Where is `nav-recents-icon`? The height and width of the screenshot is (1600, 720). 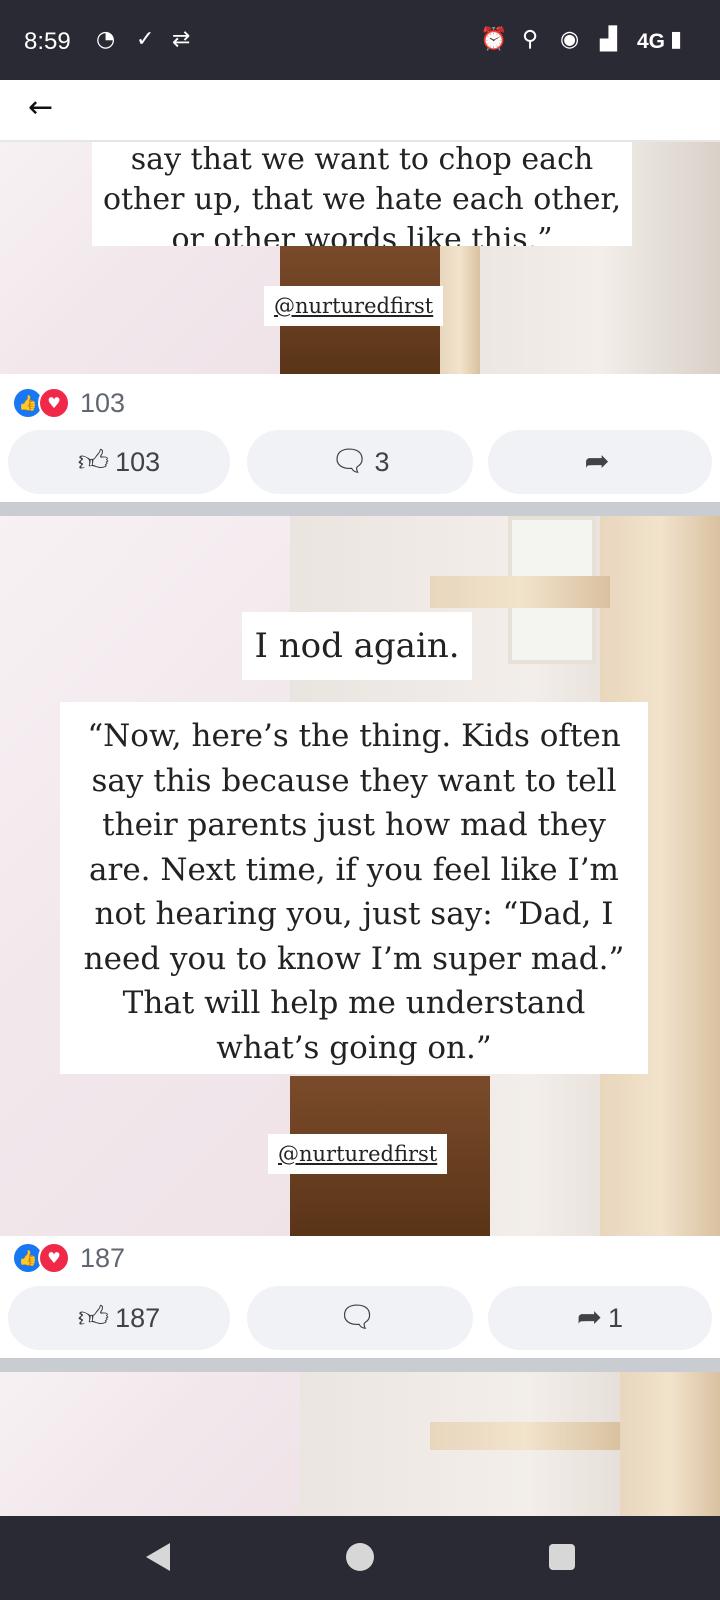
nav-recents-icon is located at coordinates (562, 1557).